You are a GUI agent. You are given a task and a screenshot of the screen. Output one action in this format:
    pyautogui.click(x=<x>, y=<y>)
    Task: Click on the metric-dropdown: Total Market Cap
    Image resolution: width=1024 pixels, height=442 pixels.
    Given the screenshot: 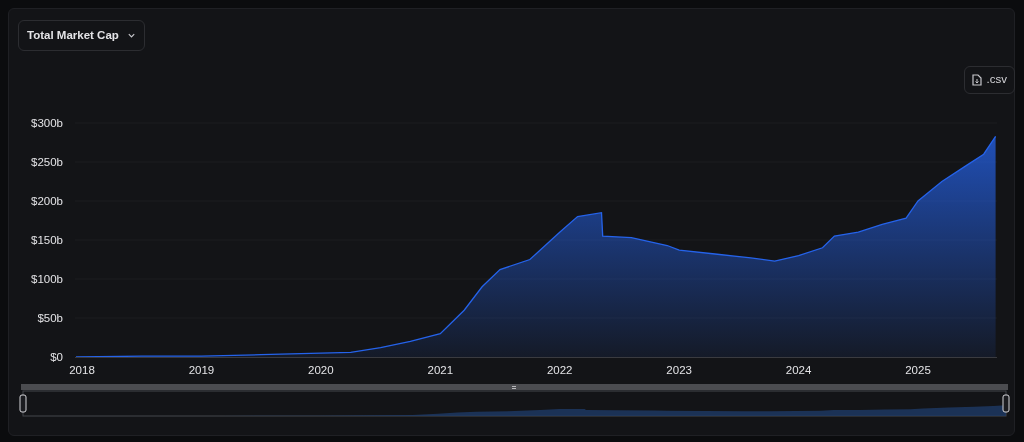 What is the action you would take?
    pyautogui.click(x=81, y=35)
    